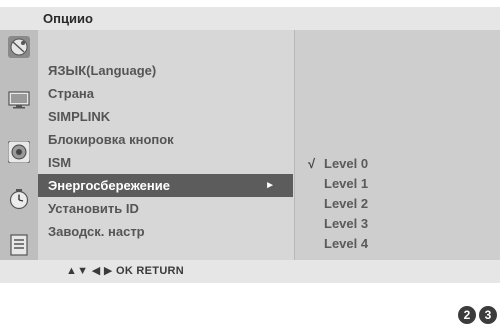 The image size is (500, 331). I want to click on menu-item-label: Блокировка кнопок, so click(111, 139).